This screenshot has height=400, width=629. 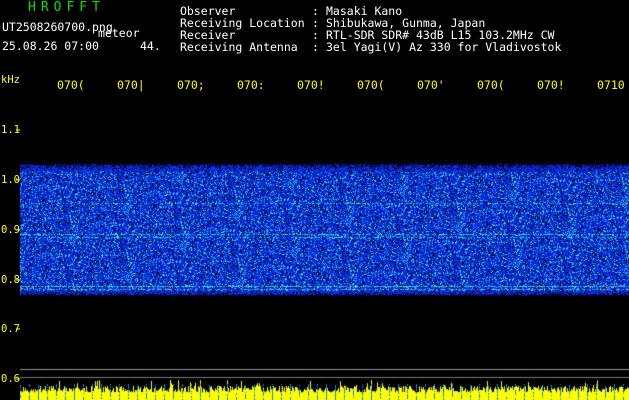 I want to click on antenna-sep: :, so click(x=315, y=47).